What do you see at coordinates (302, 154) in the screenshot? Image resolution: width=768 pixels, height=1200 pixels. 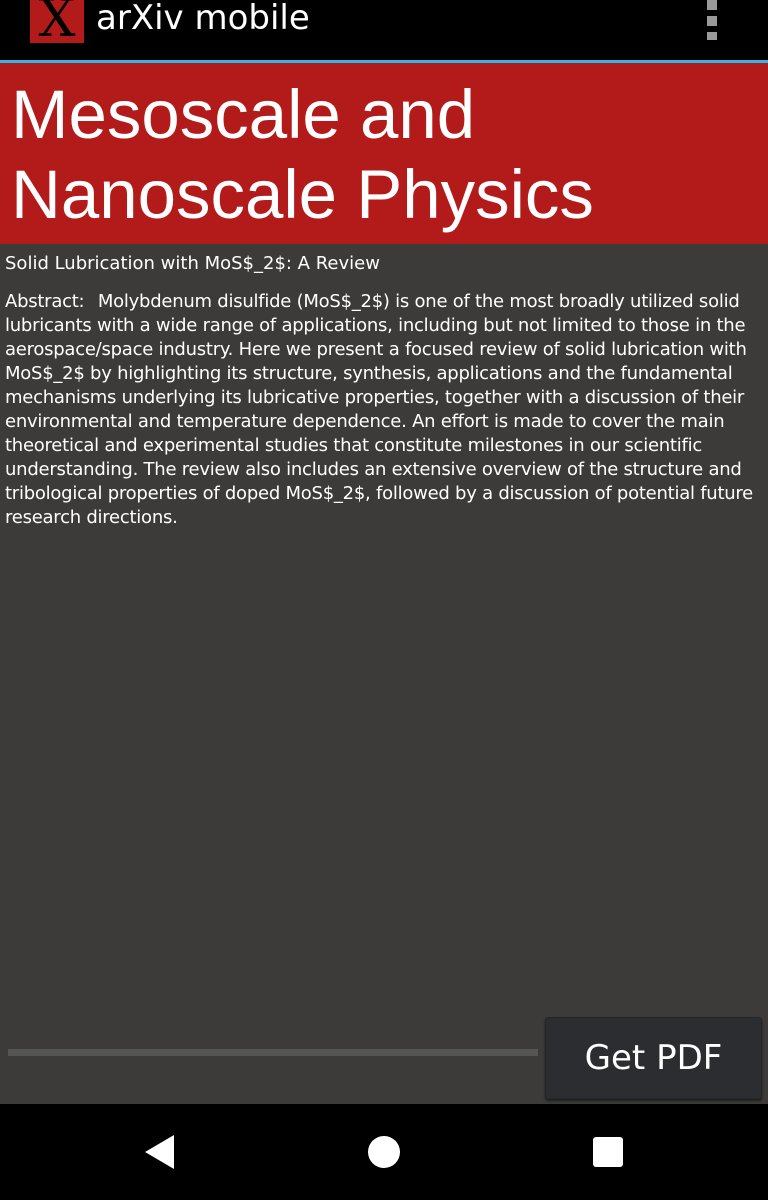 I see `category-title: Mesoscale and Nanoscale Physics` at bounding box center [302, 154].